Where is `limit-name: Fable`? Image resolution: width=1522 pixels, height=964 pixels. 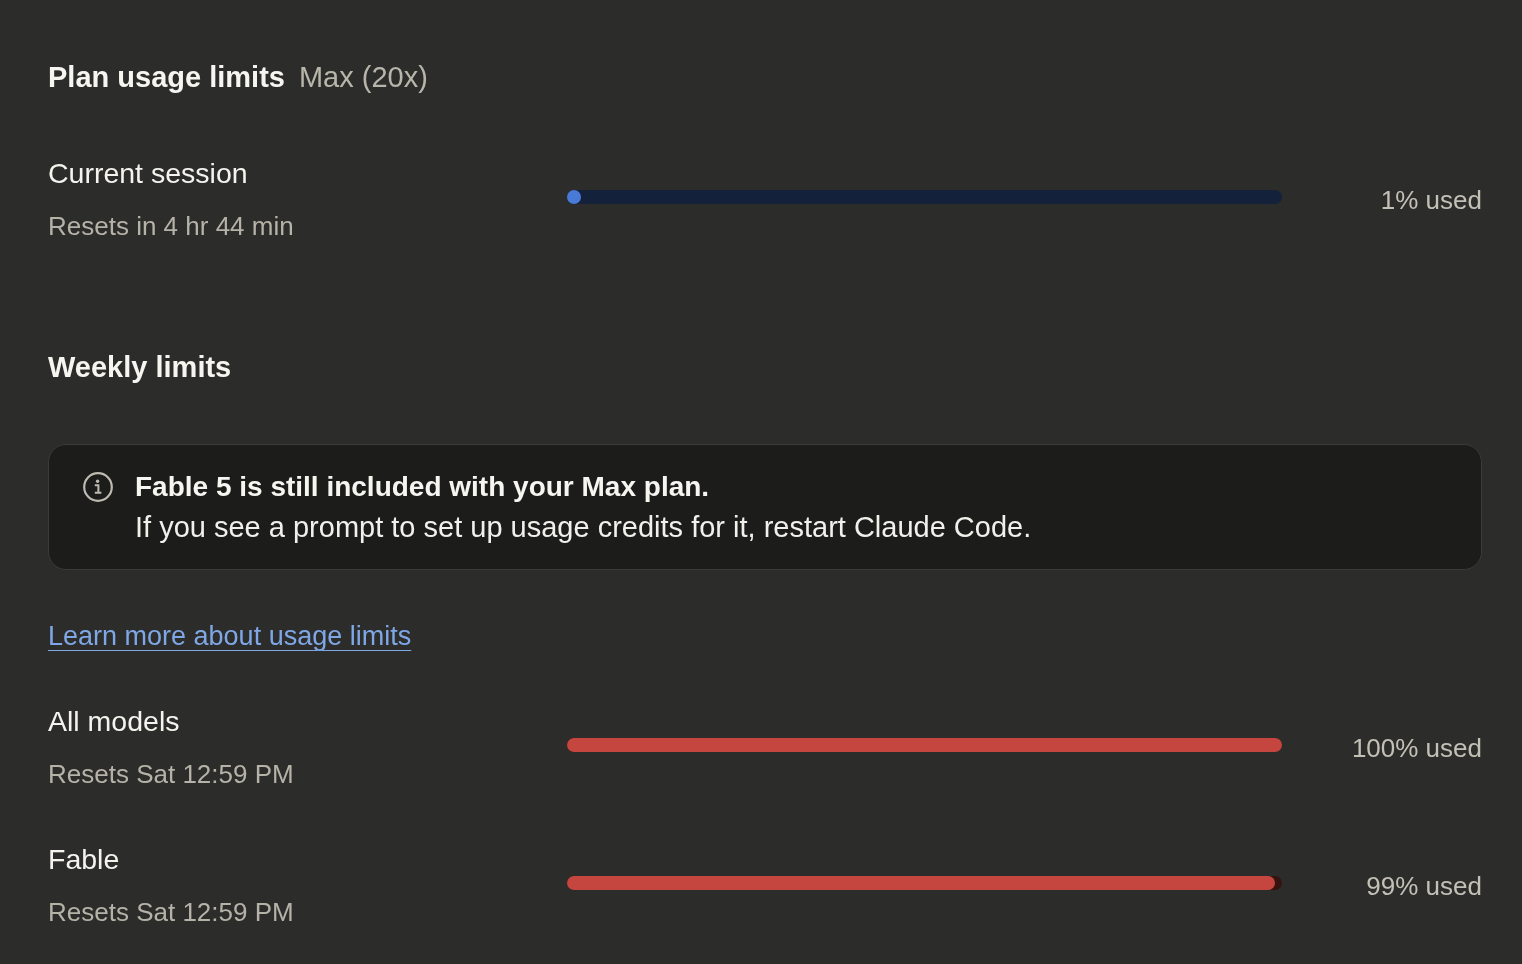
limit-name: Fable is located at coordinates (84, 859).